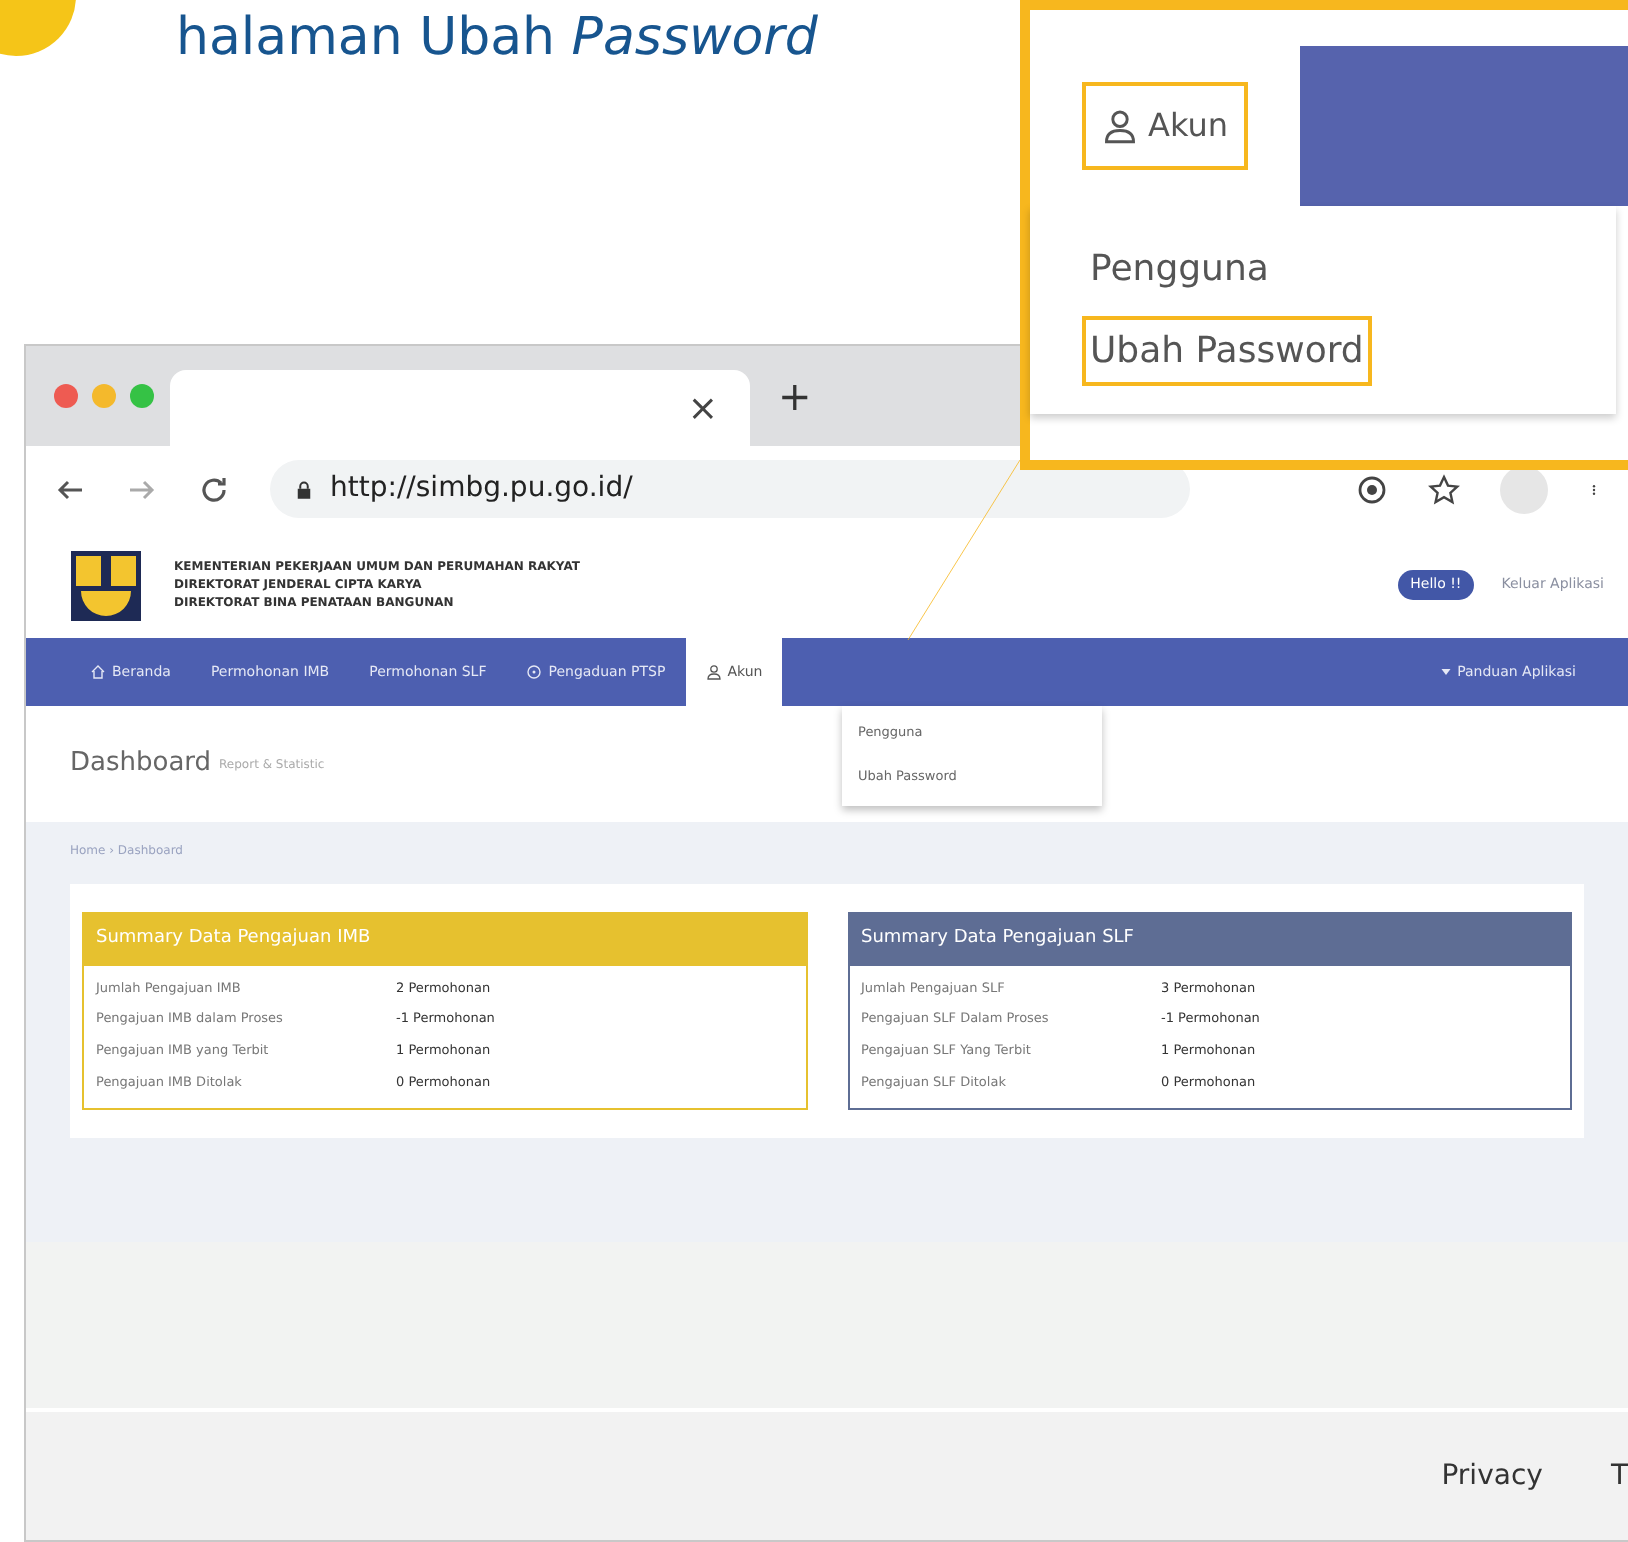 The width and height of the screenshot is (1628, 1542). I want to click on account-menu: Akun, so click(1165, 126).